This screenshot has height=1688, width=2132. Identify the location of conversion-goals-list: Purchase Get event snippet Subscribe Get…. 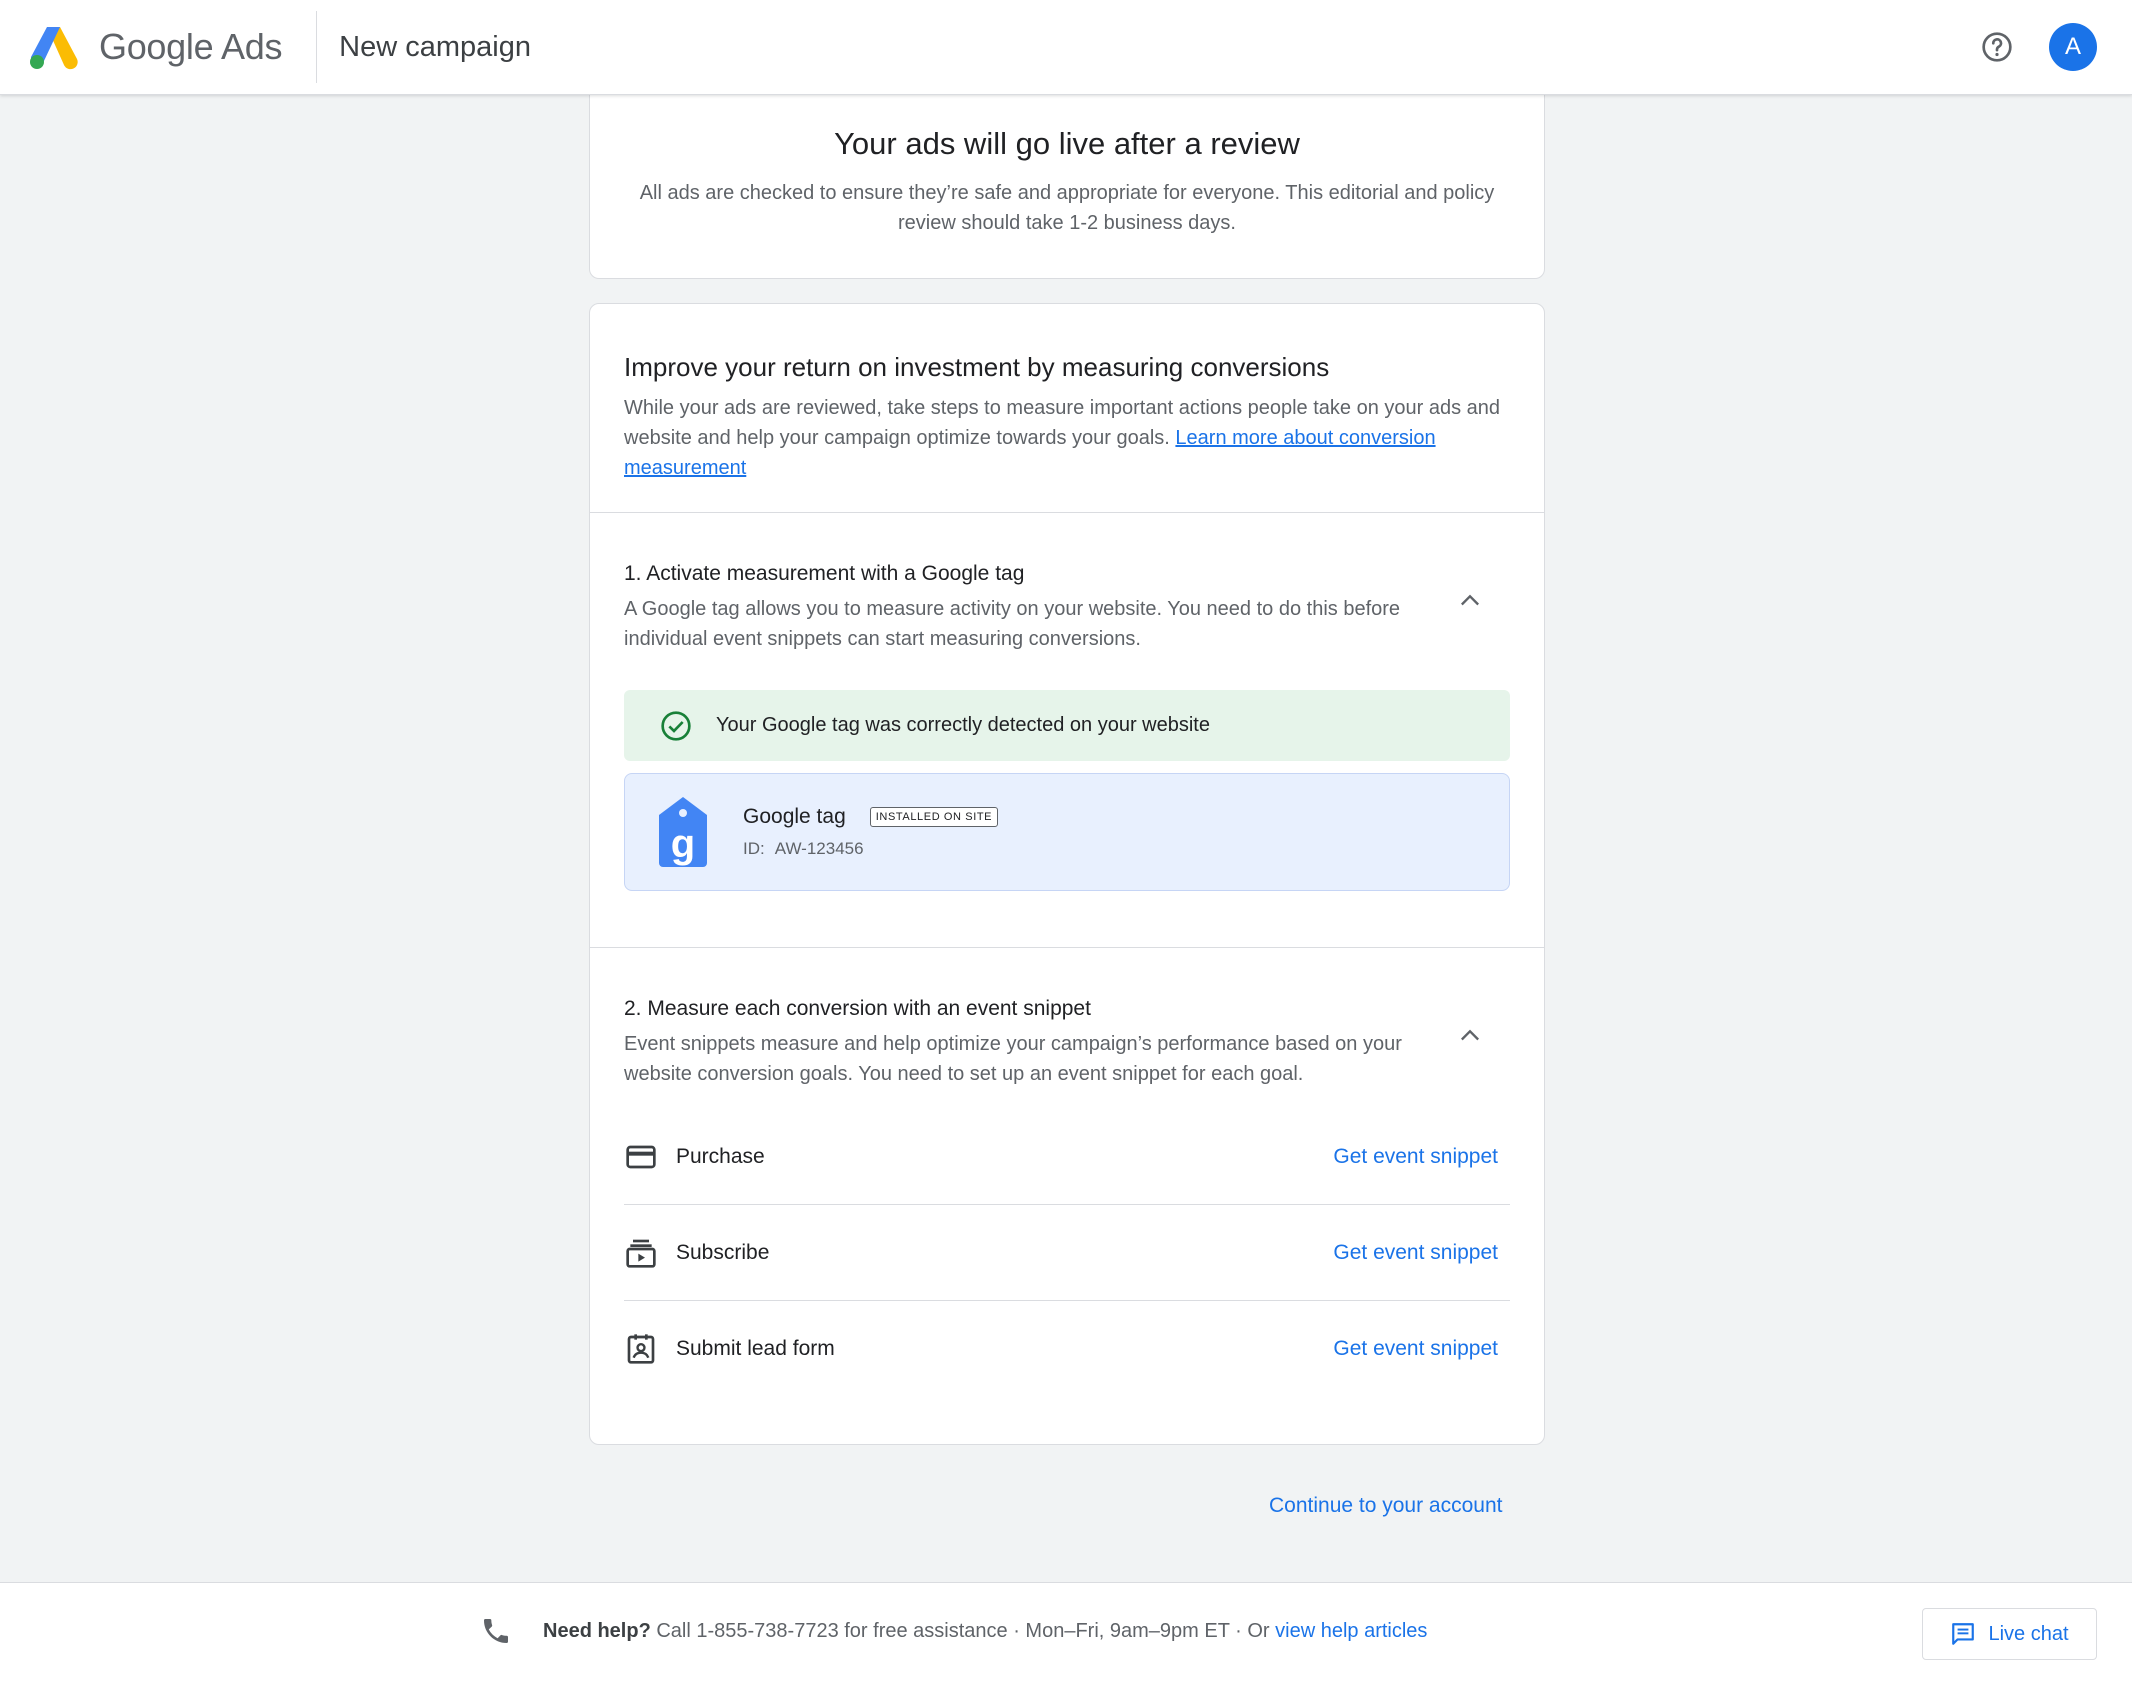
(1067, 1253).